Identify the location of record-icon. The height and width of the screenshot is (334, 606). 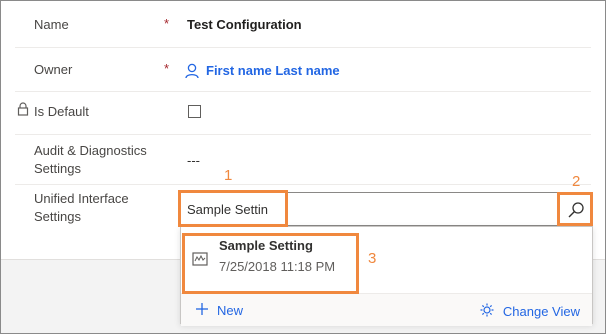
(200, 261).